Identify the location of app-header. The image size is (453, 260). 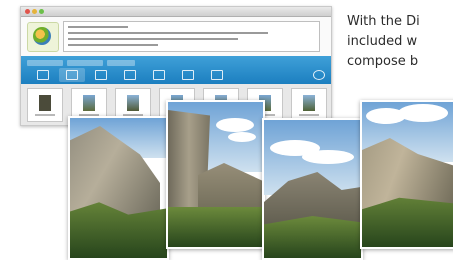
(176, 37).